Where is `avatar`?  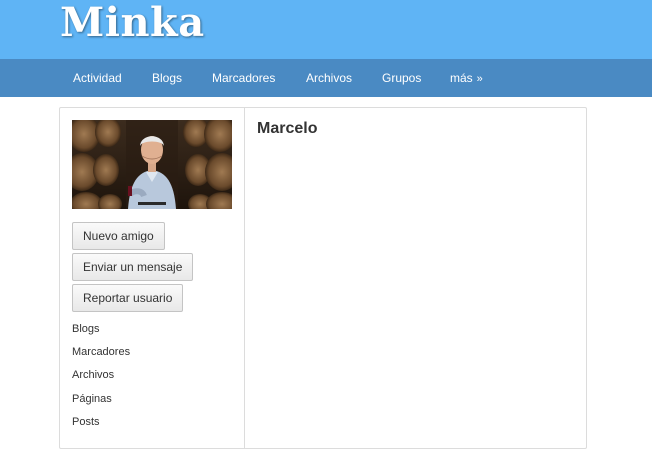
avatar is located at coordinates (152, 164).